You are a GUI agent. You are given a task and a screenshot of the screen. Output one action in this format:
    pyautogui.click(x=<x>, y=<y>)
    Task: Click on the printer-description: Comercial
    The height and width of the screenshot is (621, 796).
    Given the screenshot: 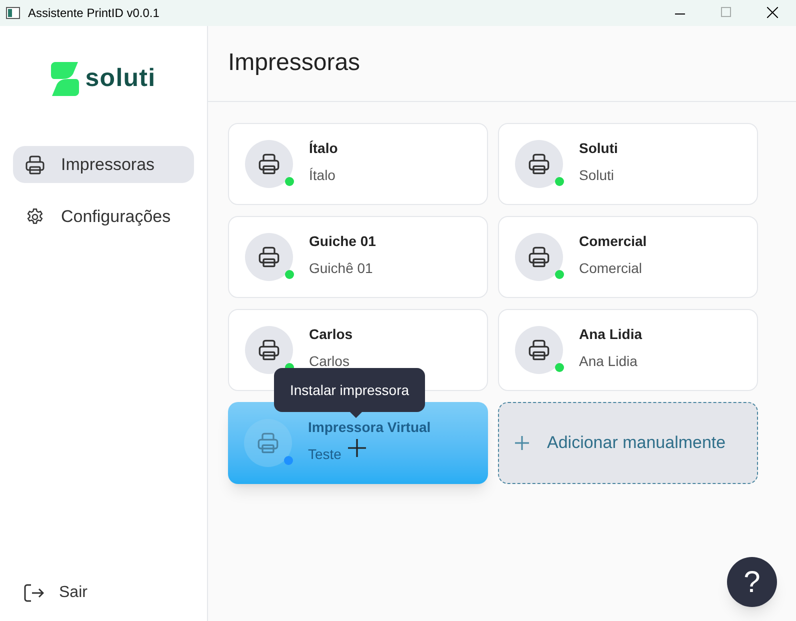 What is the action you would take?
    pyautogui.click(x=610, y=268)
    